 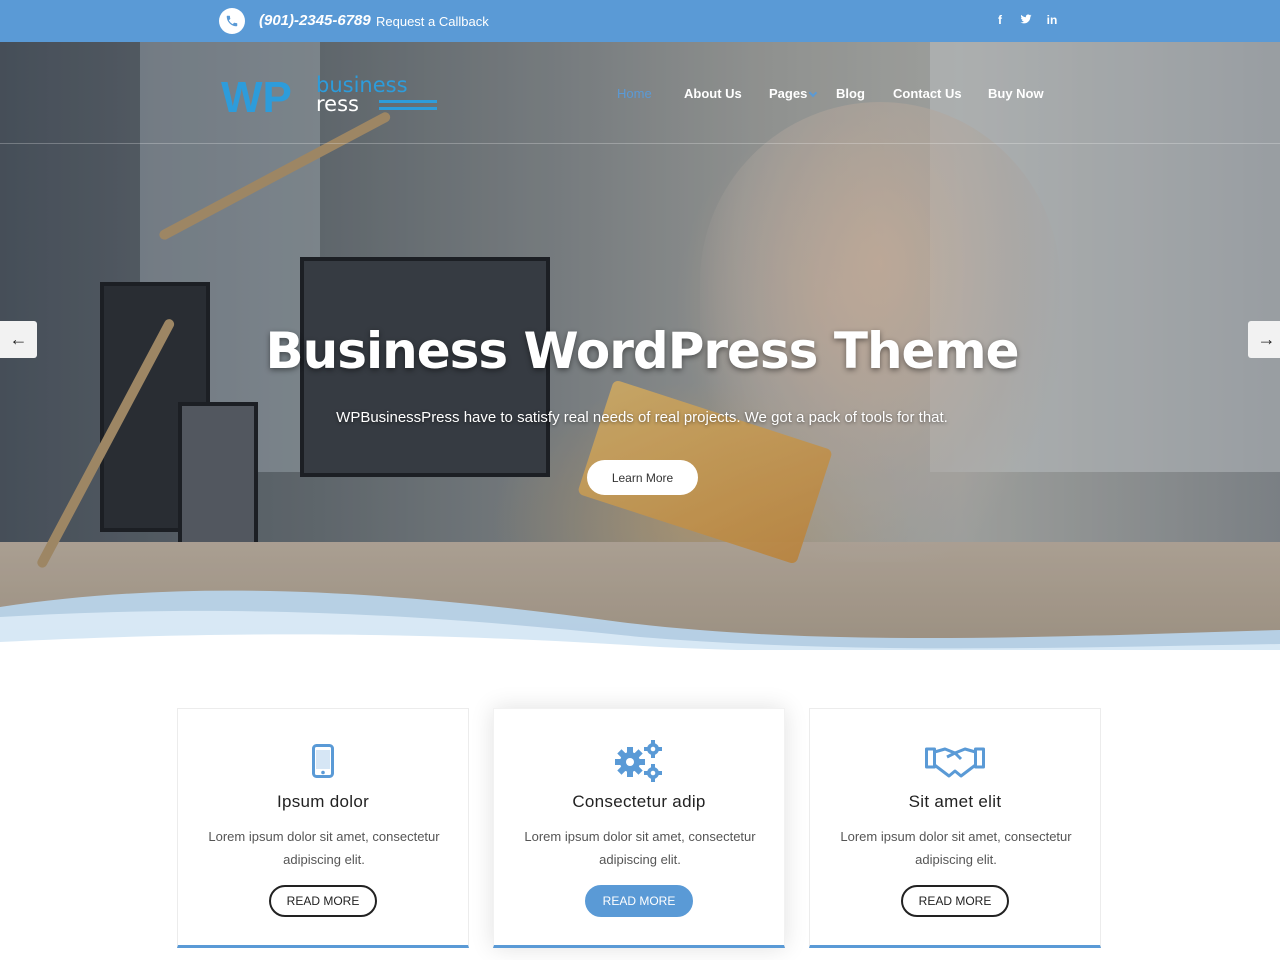 What do you see at coordinates (713, 93) in the screenshot?
I see `nav-about-us: About Us` at bounding box center [713, 93].